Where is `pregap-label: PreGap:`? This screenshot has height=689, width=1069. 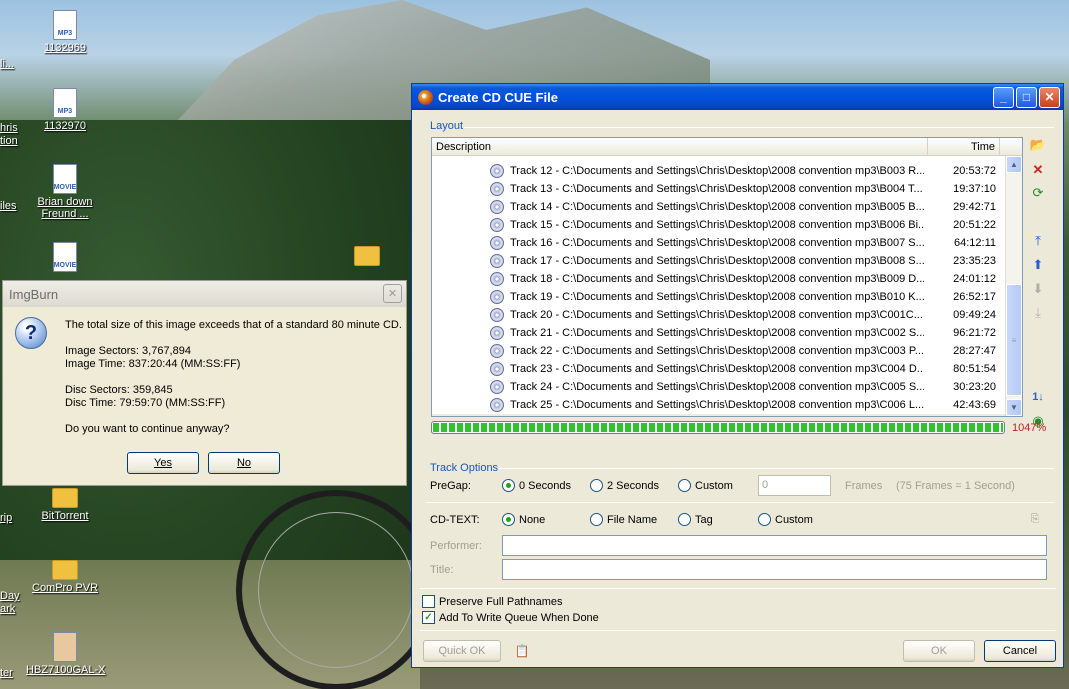
pregap-label: PreGap: is located at coordinates (450, 486).